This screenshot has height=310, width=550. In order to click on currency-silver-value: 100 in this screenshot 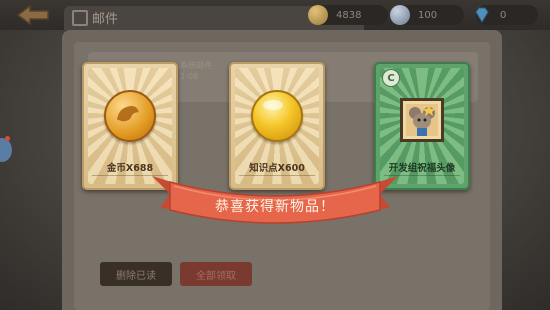, I will do `click(428, 15)`.